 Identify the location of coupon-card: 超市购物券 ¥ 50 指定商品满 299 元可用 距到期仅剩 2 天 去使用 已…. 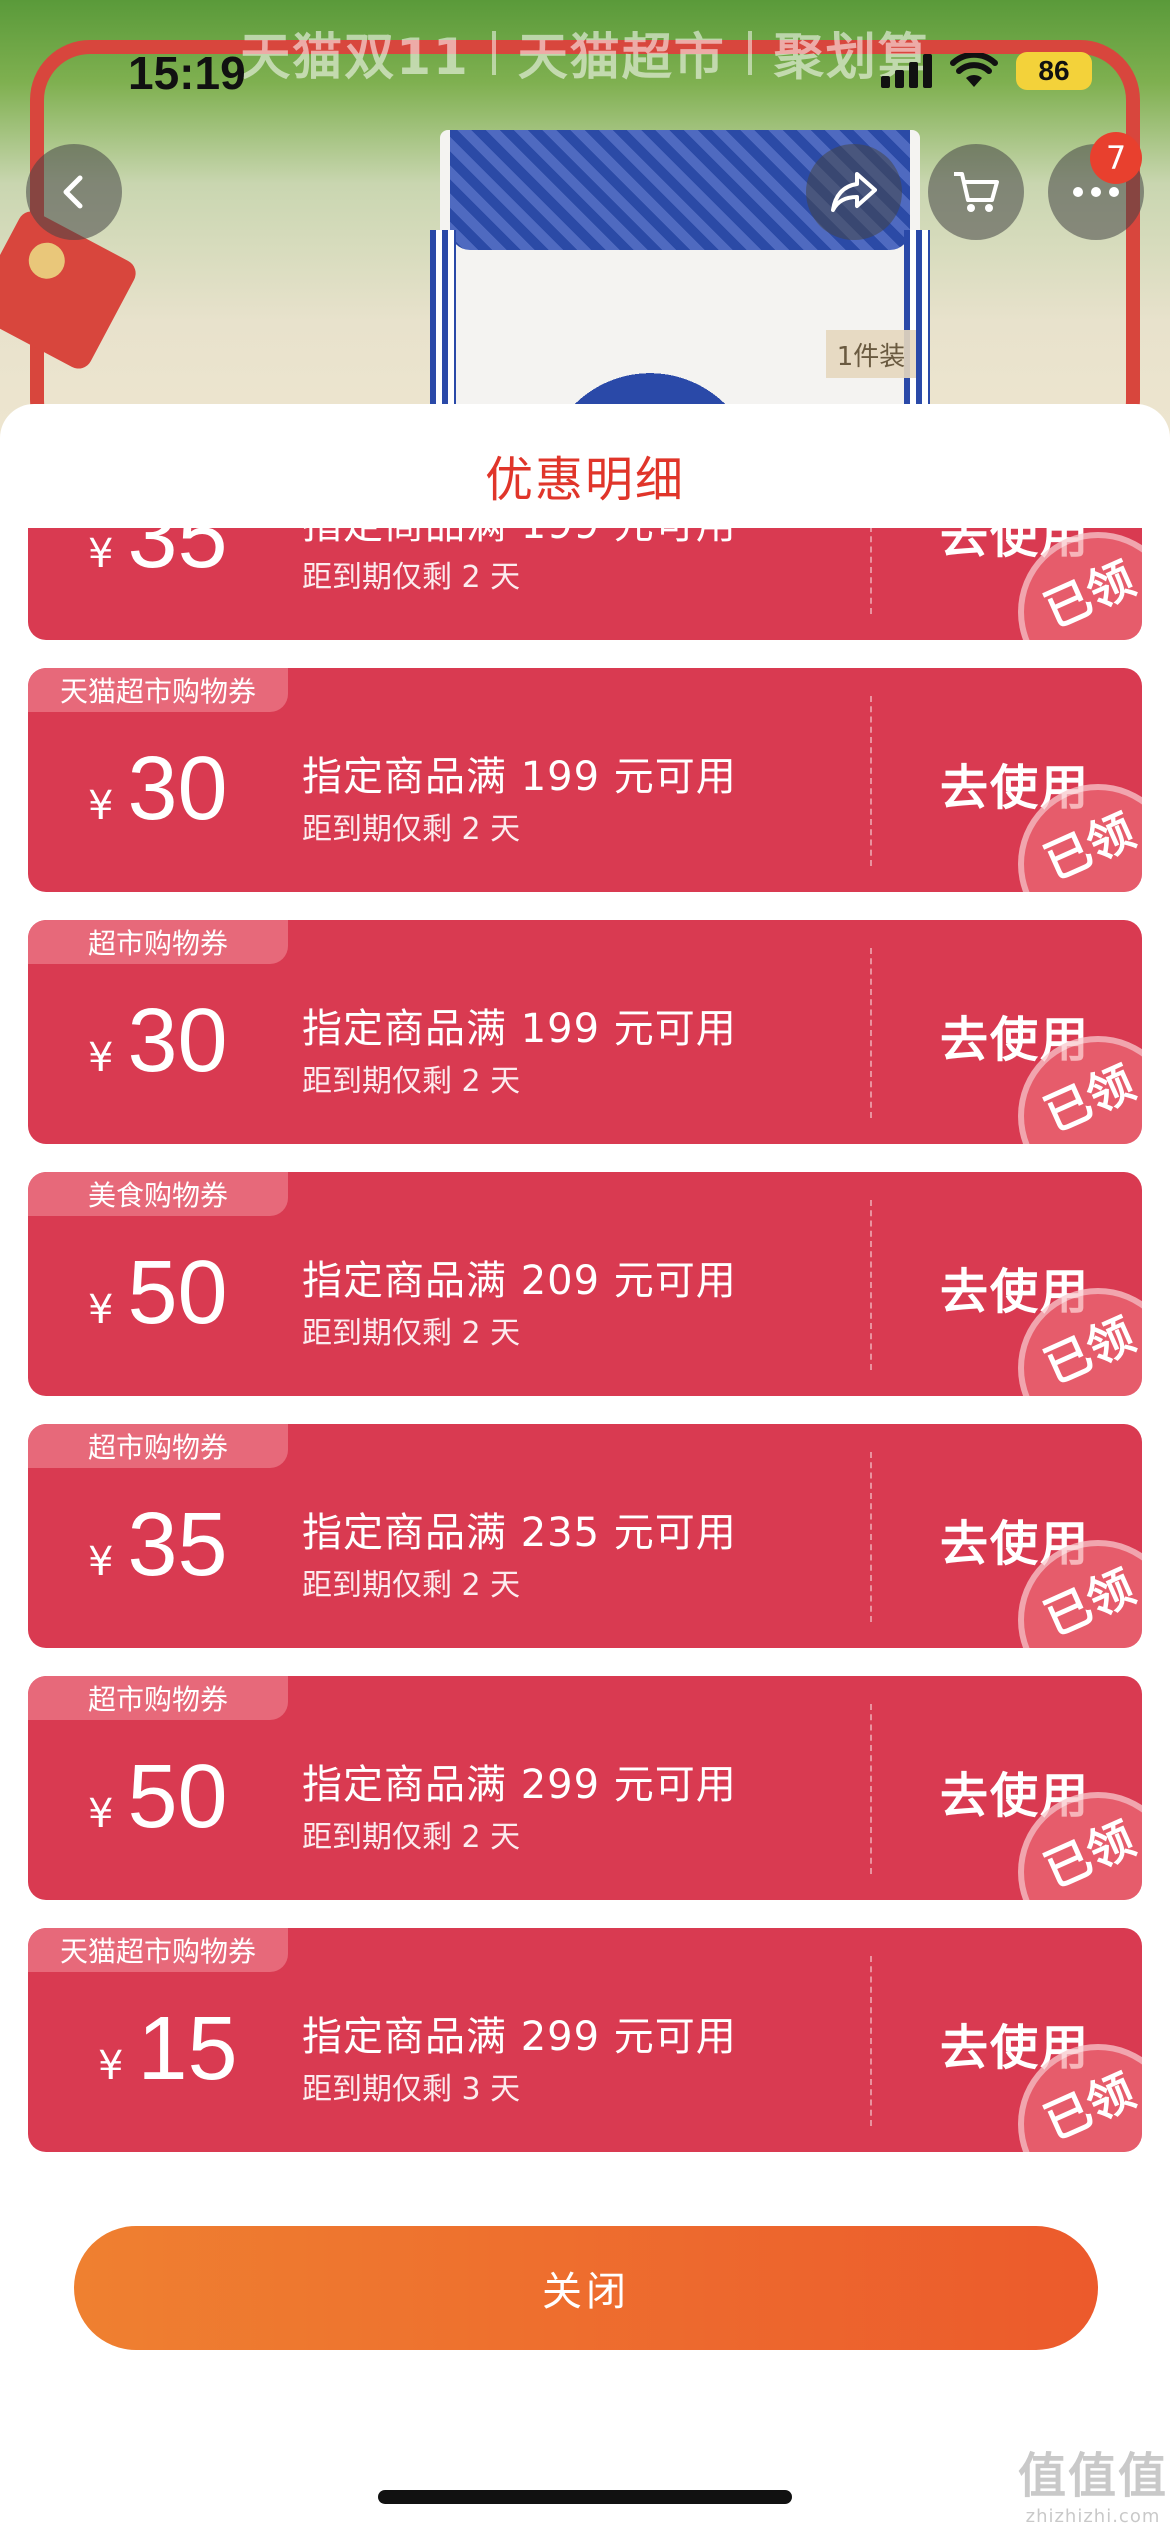
(585, 1788).